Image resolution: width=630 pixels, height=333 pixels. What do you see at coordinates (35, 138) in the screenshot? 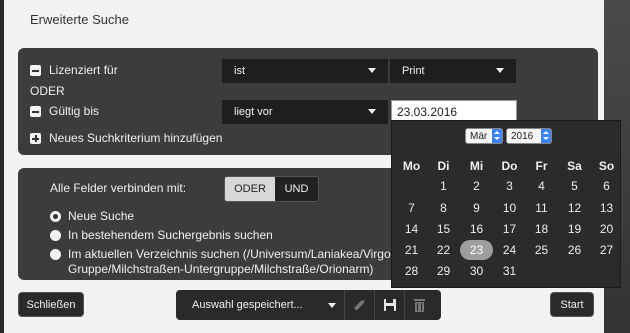
I see `add-criterion-icon` at bounding box center [35, 138].